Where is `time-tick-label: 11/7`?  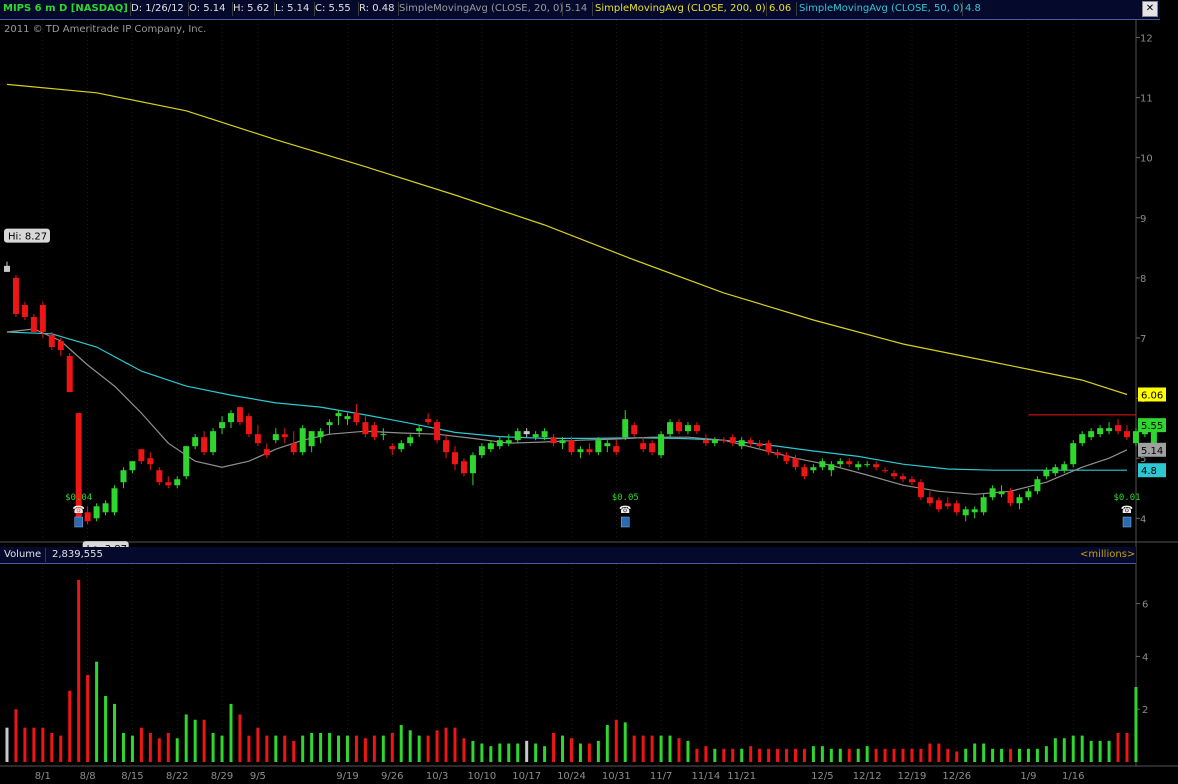
time-tick-label: 11/7 is located at coordinates (661, 776).